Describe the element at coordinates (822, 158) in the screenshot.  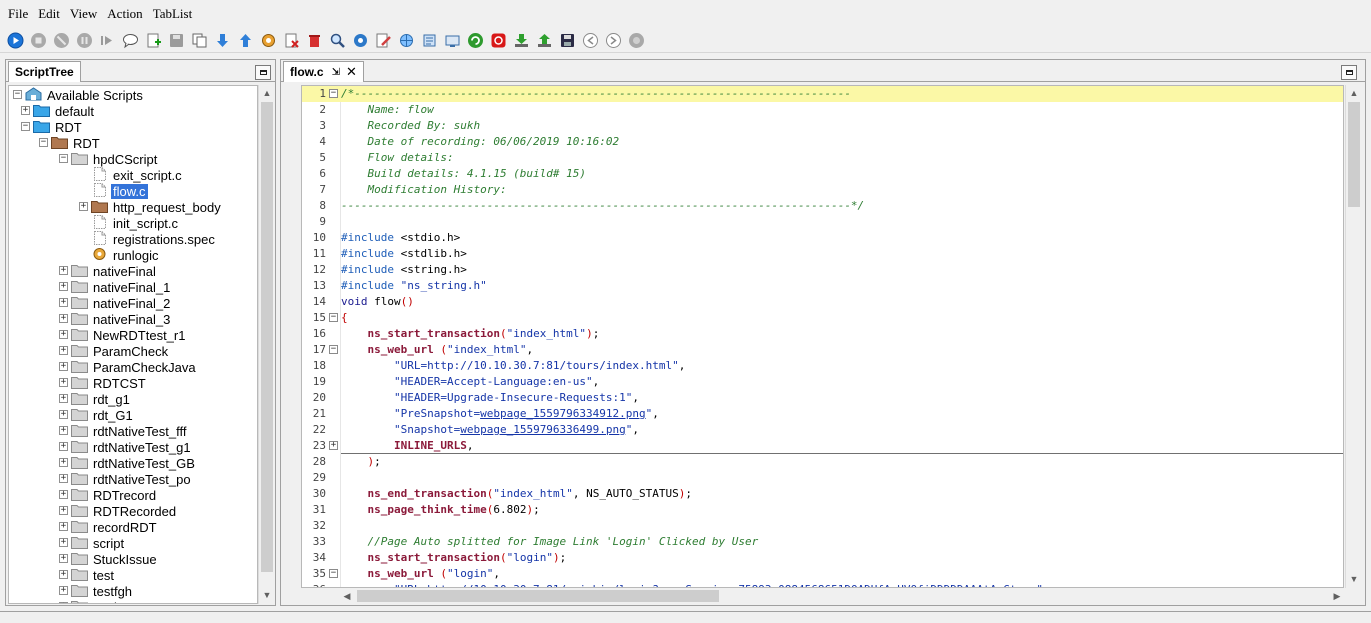
I see `code-line: 5 Flow details:` at that location.